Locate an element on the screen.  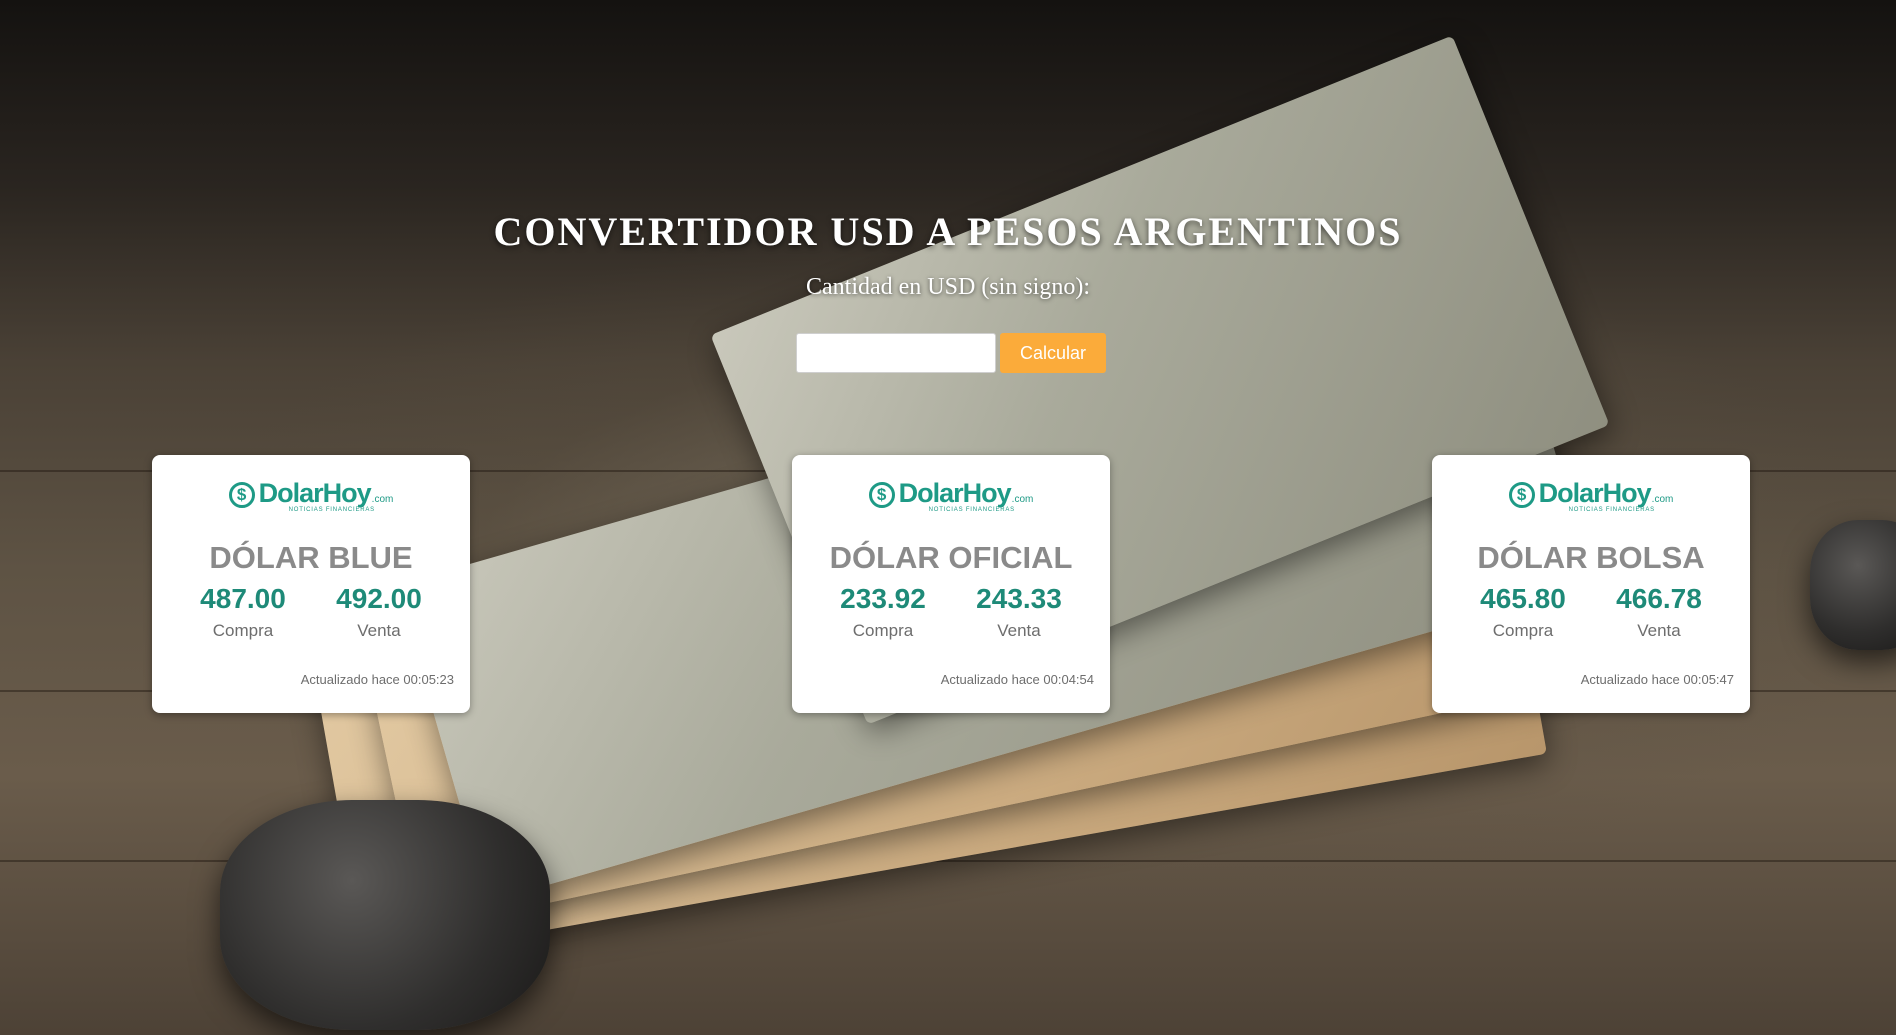
sell-rate: 243.33 Venta is located at coordinates (1019, 612).